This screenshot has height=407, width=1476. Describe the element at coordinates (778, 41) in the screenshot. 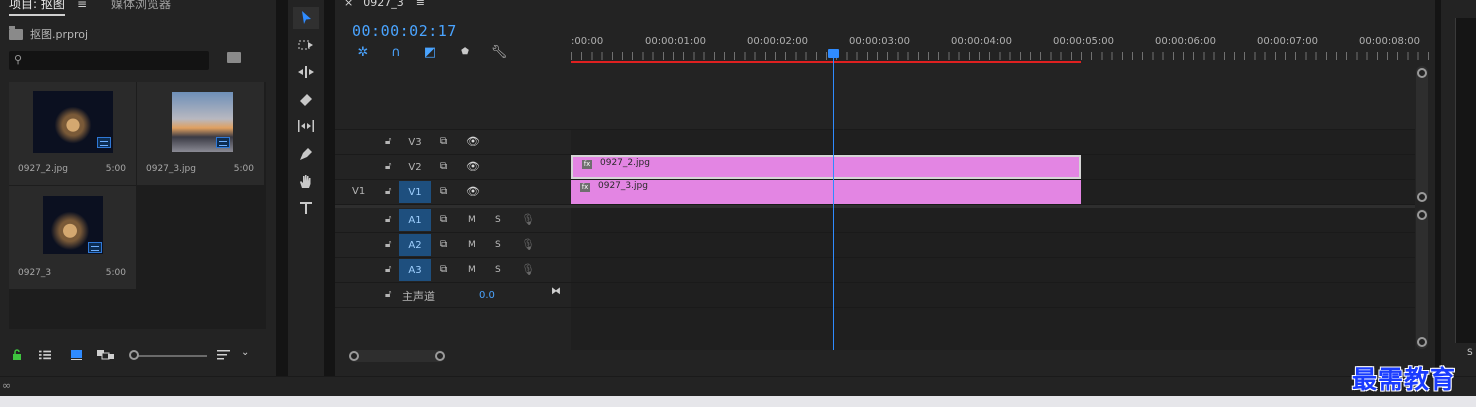

I see `ruler-label: 00:00:02:00` at that location.